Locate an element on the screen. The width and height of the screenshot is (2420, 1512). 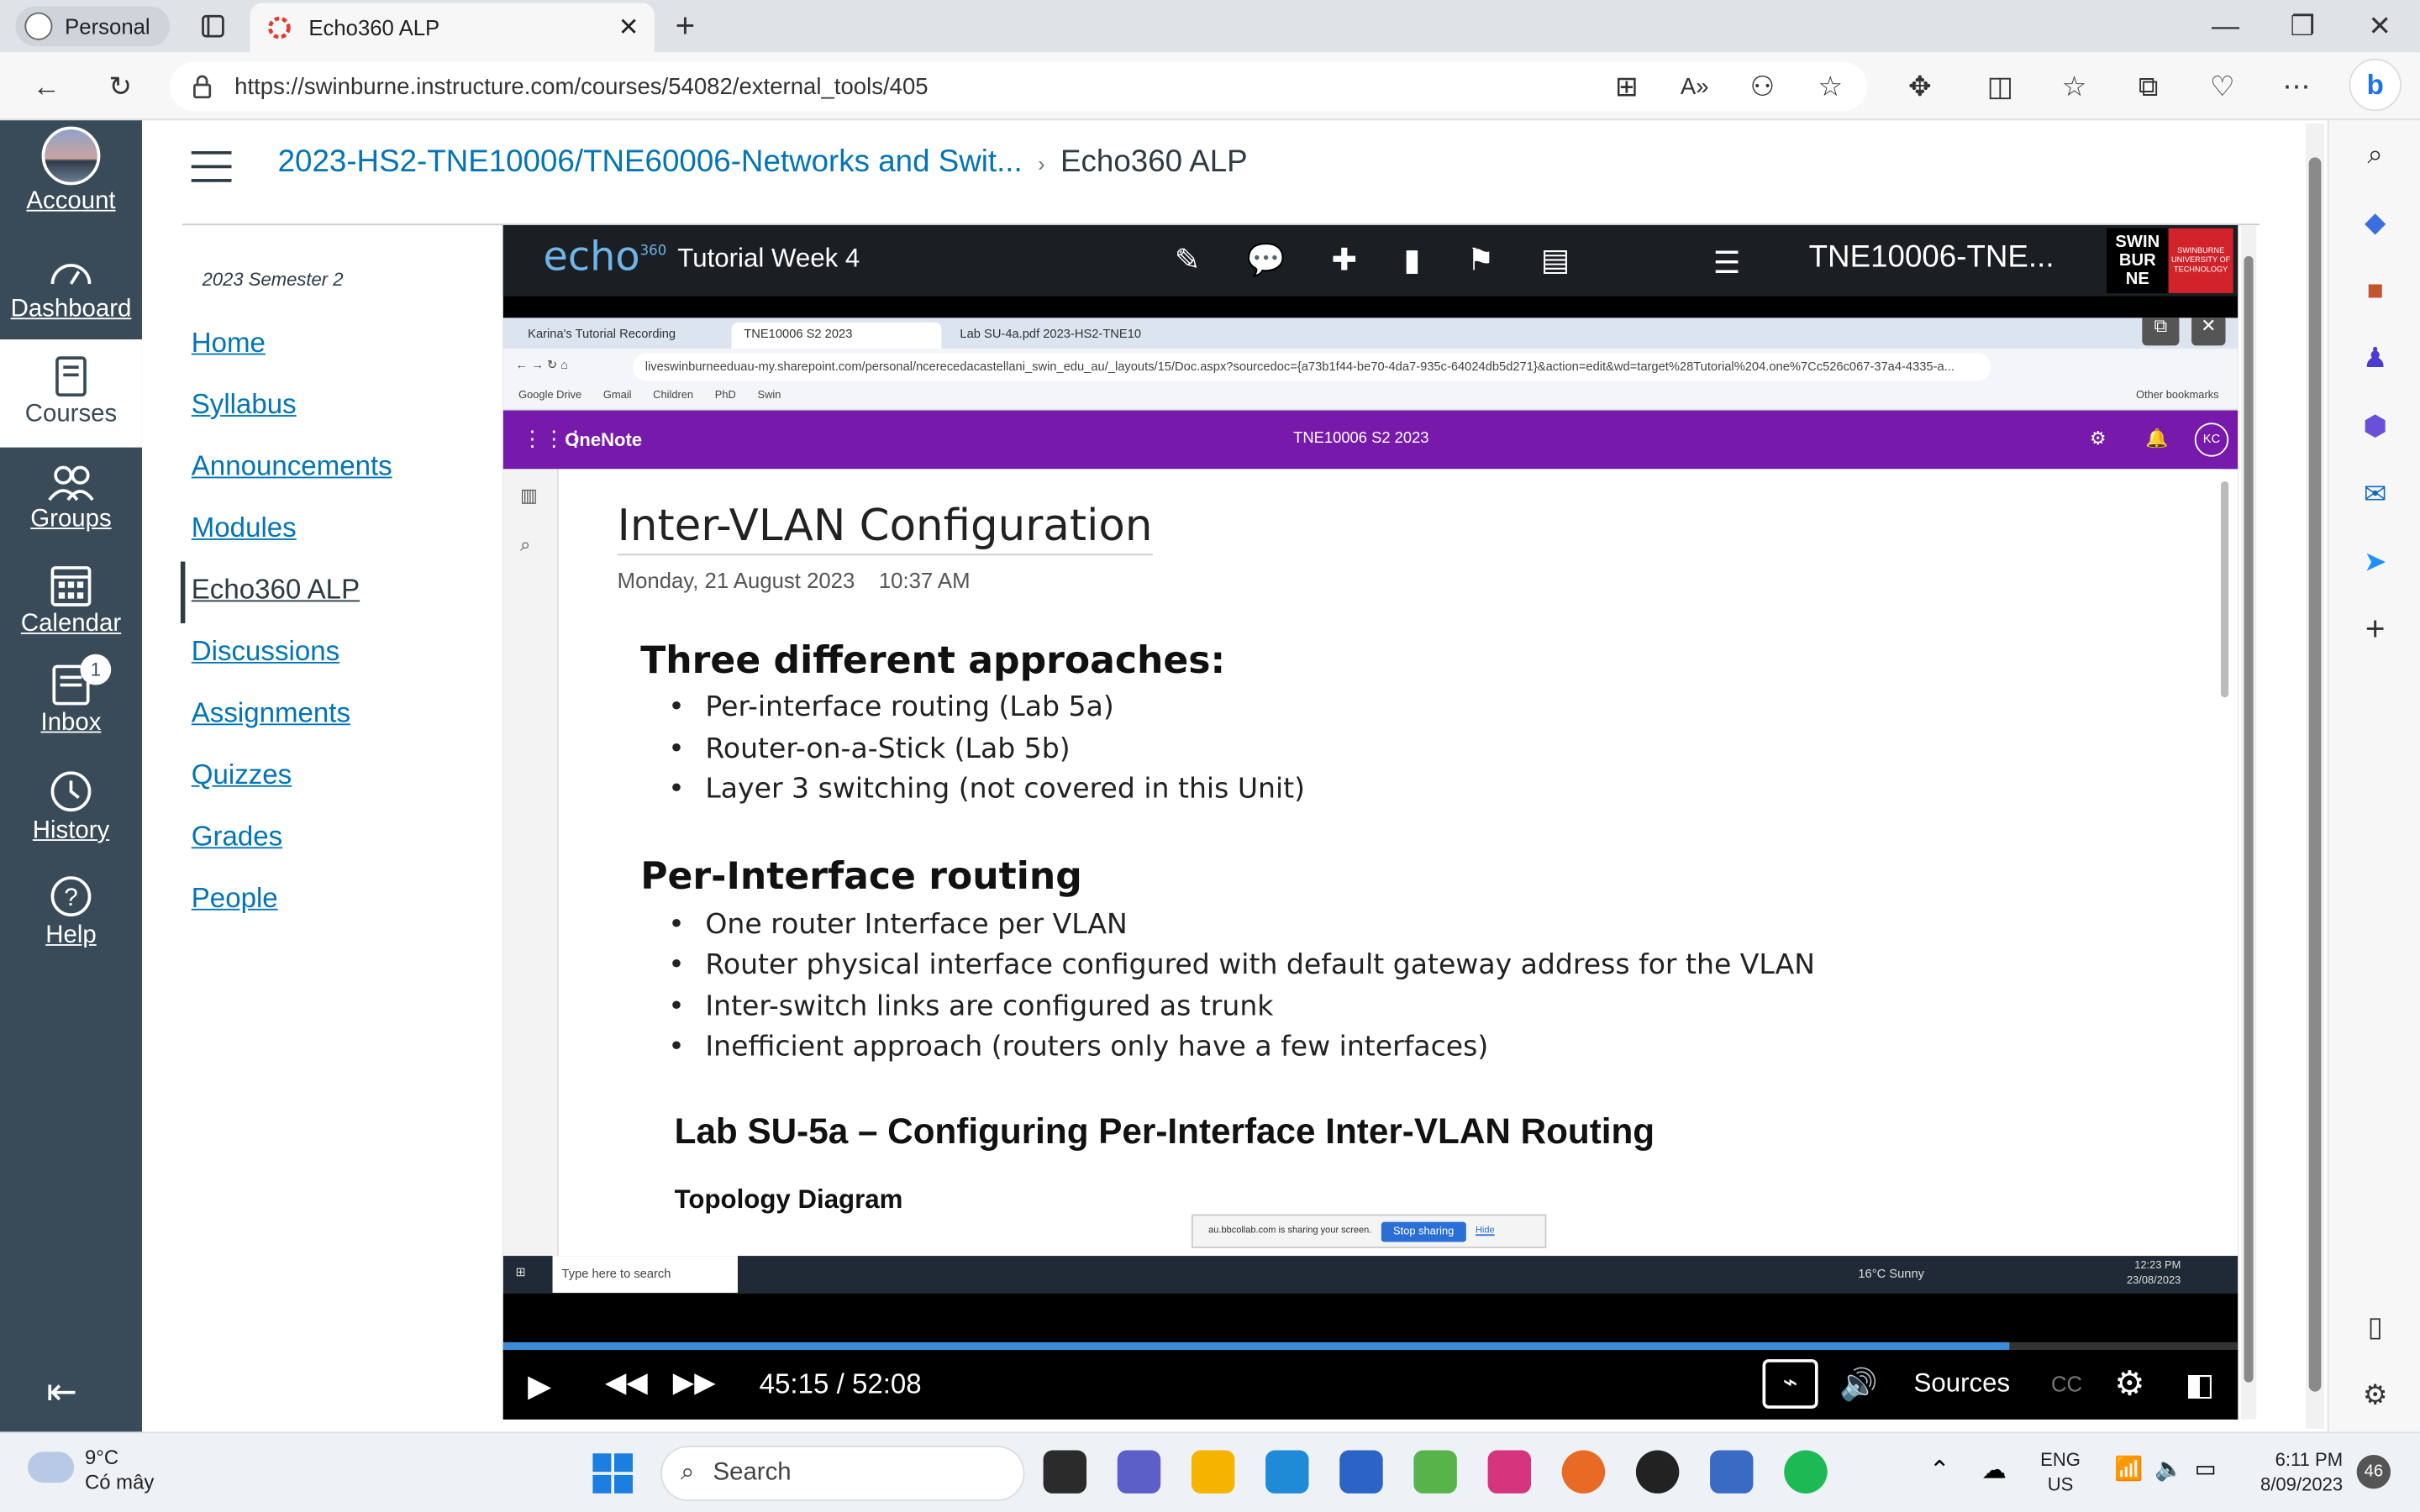
send-icon: ➤ is located at coordinates (2375, 561).